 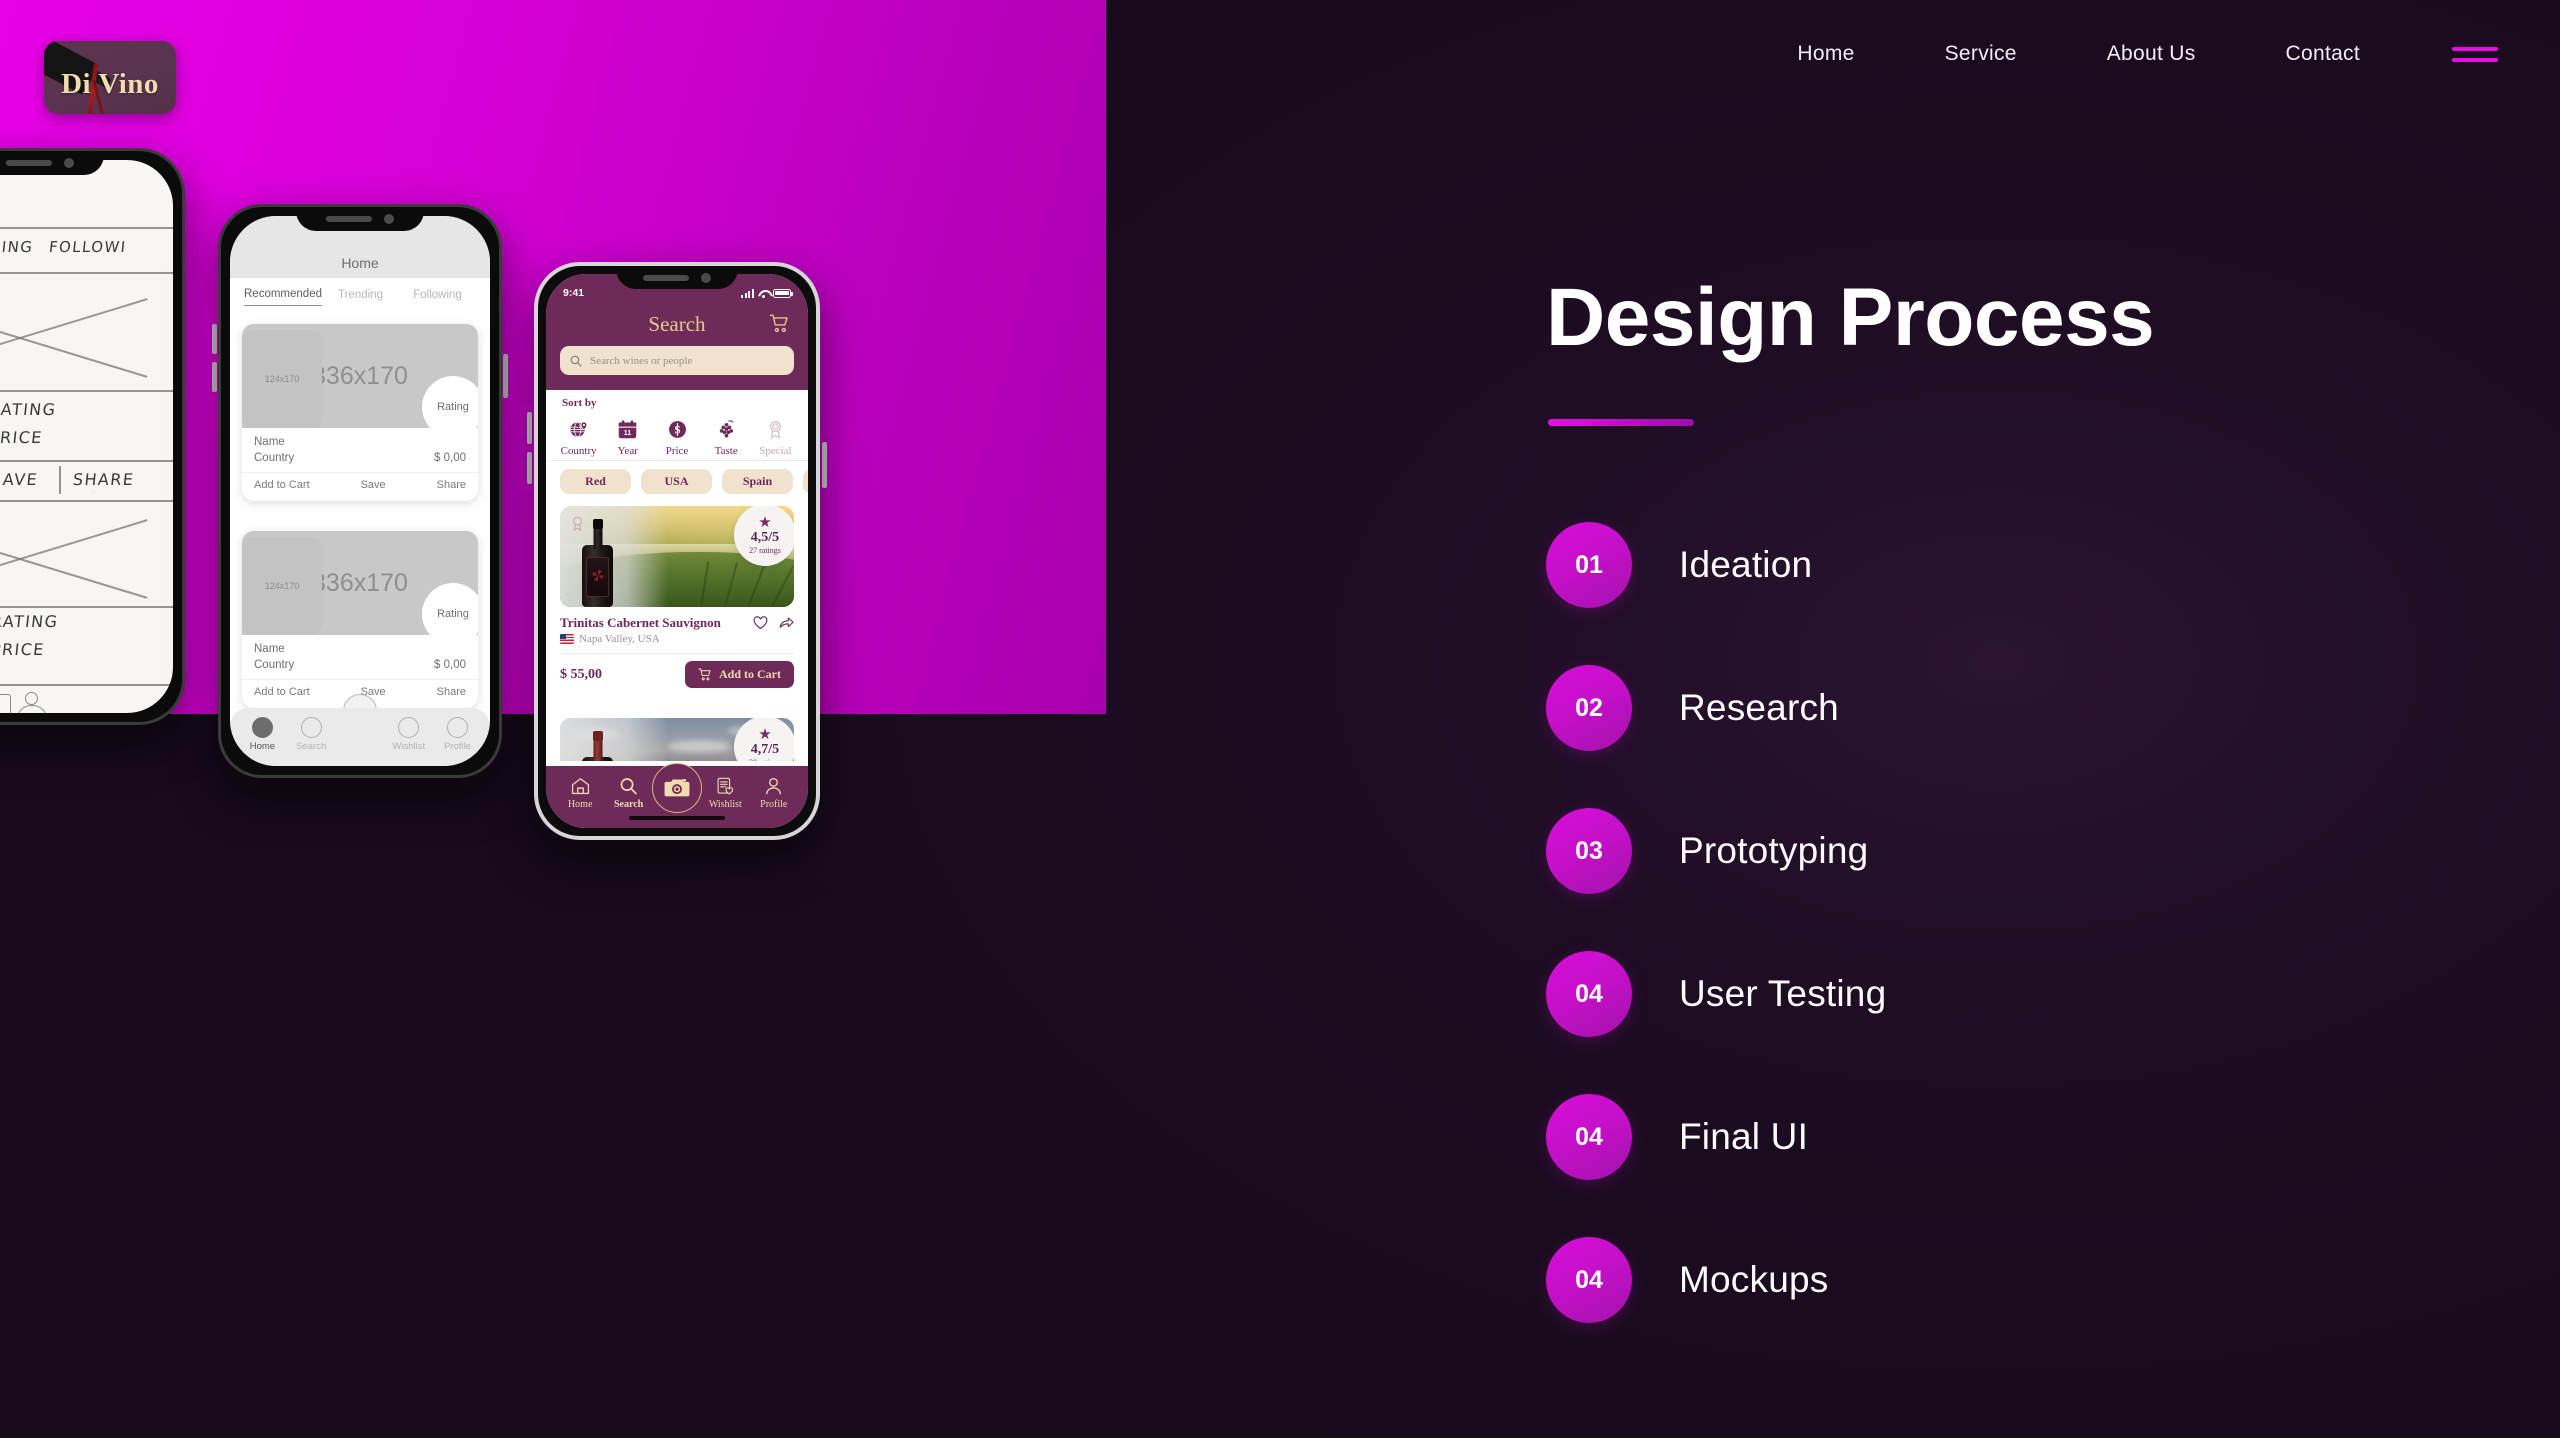 What do you see at coordinates (360, 263) in the screenshot?
I see `wireframe-header-title: Home` at bounding box center [360, 263].